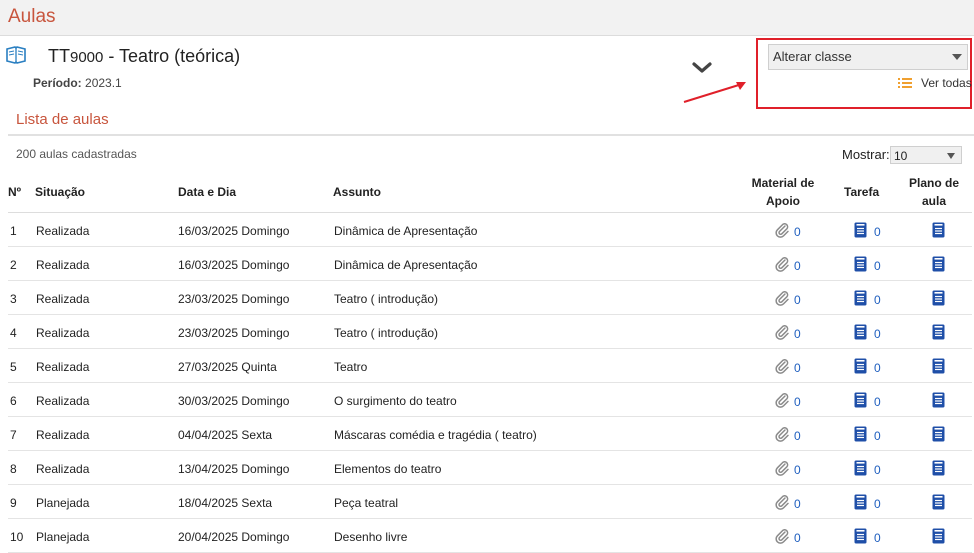 This screenshot has width=974, height=553. I want to click on page-title: Aulas, so click(32, 16).